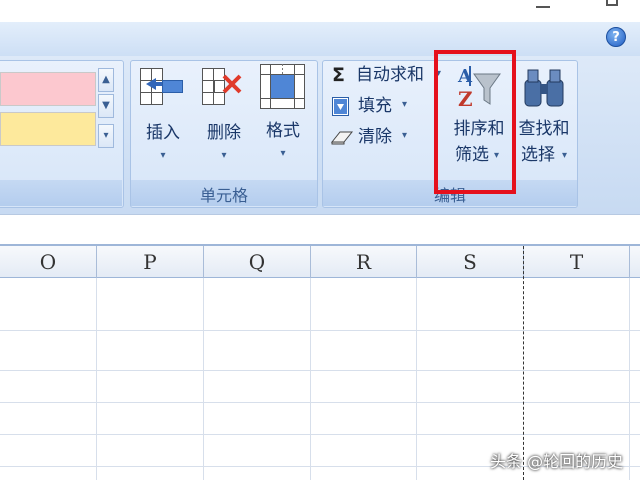 Image resolution: width=640 pixels, height=480 pixels. I want to click on delete-cells-icon, so click(222, 86).